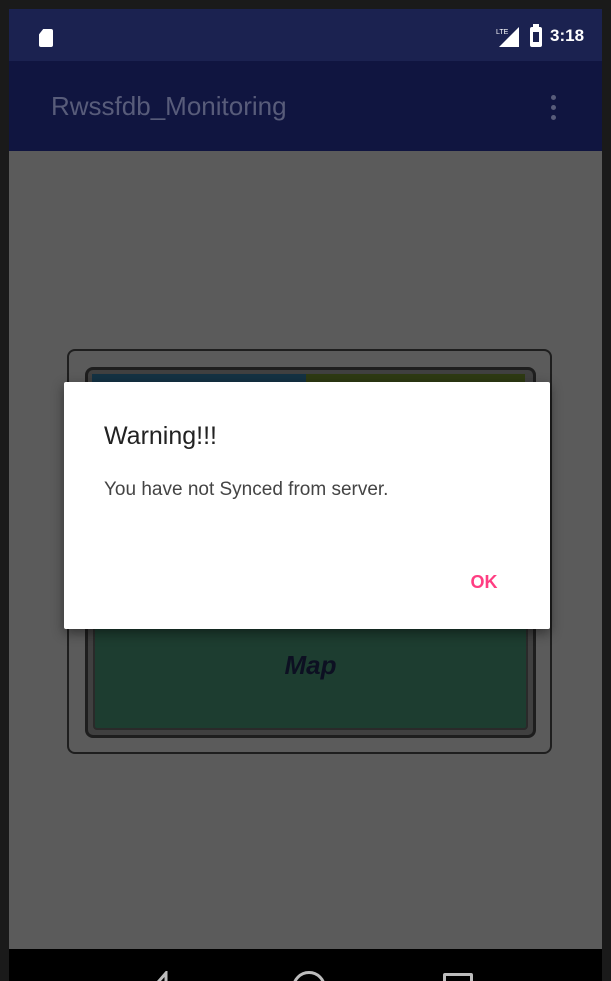 This screenshot has width=611, height=981. Describe the element at coordinates (458, 977) in the screenshot. I see `recents-icon` at that location.